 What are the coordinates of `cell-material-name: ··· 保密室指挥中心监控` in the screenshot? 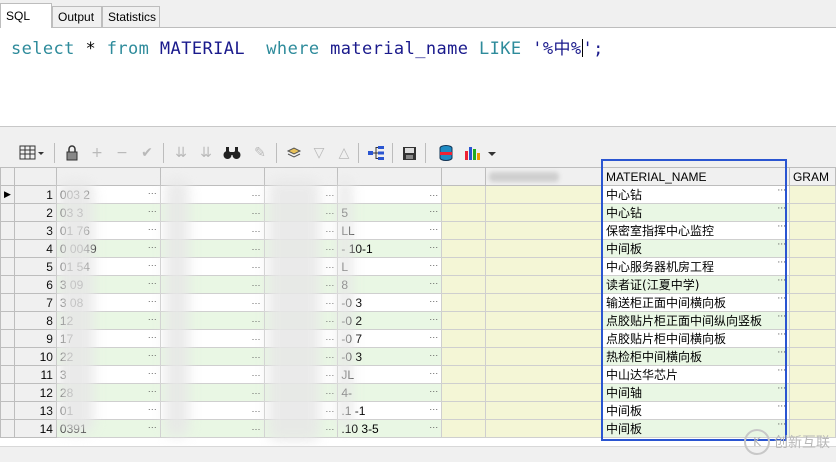 It's located at (696, 230).